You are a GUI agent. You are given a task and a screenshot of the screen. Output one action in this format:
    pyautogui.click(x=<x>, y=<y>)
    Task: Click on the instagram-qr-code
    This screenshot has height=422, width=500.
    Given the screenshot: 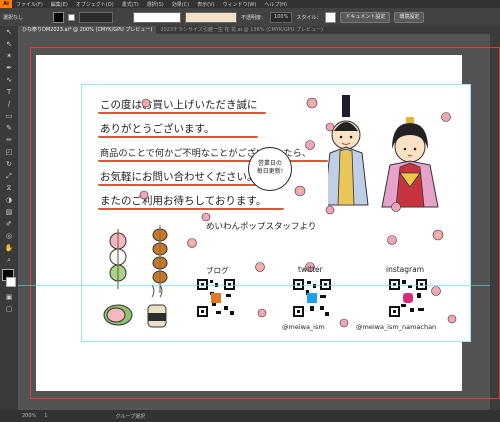 What is the action you would take?
    pyautogui.click(x=408, y=298)
    